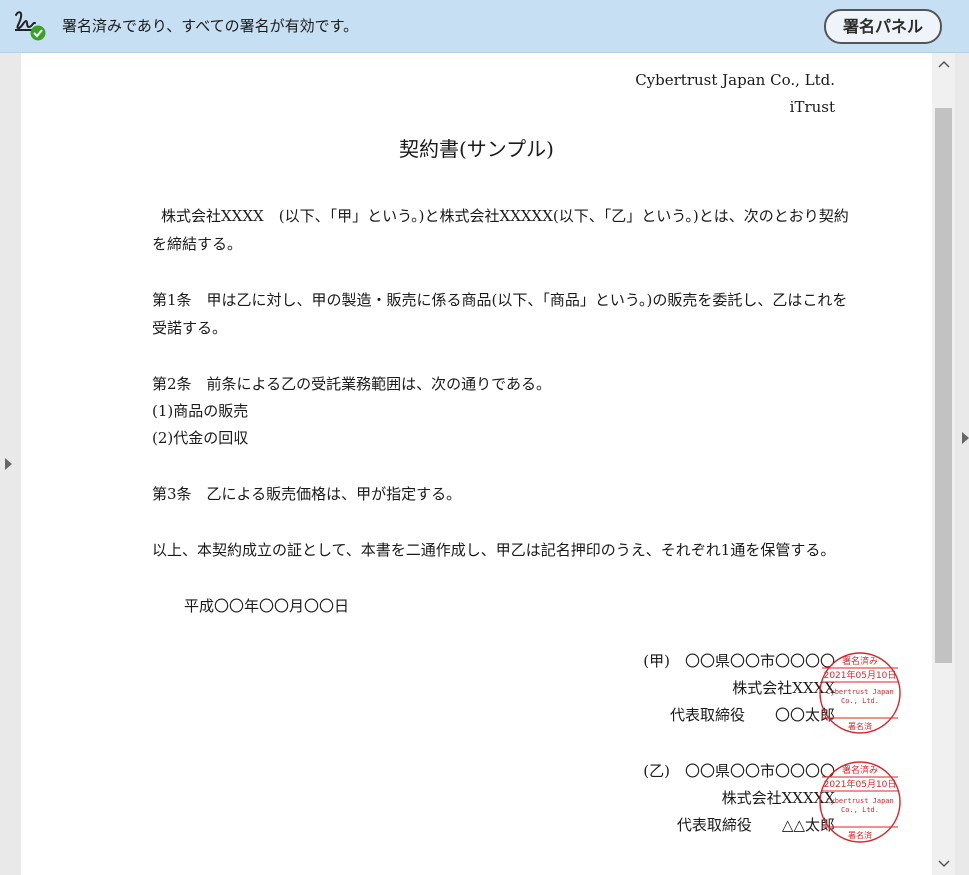  Describe the element at coordinates (210, 26) in the screenshot. I see `signature-status-text: 署名済みであり、すべての署名が有効です。` at that location.